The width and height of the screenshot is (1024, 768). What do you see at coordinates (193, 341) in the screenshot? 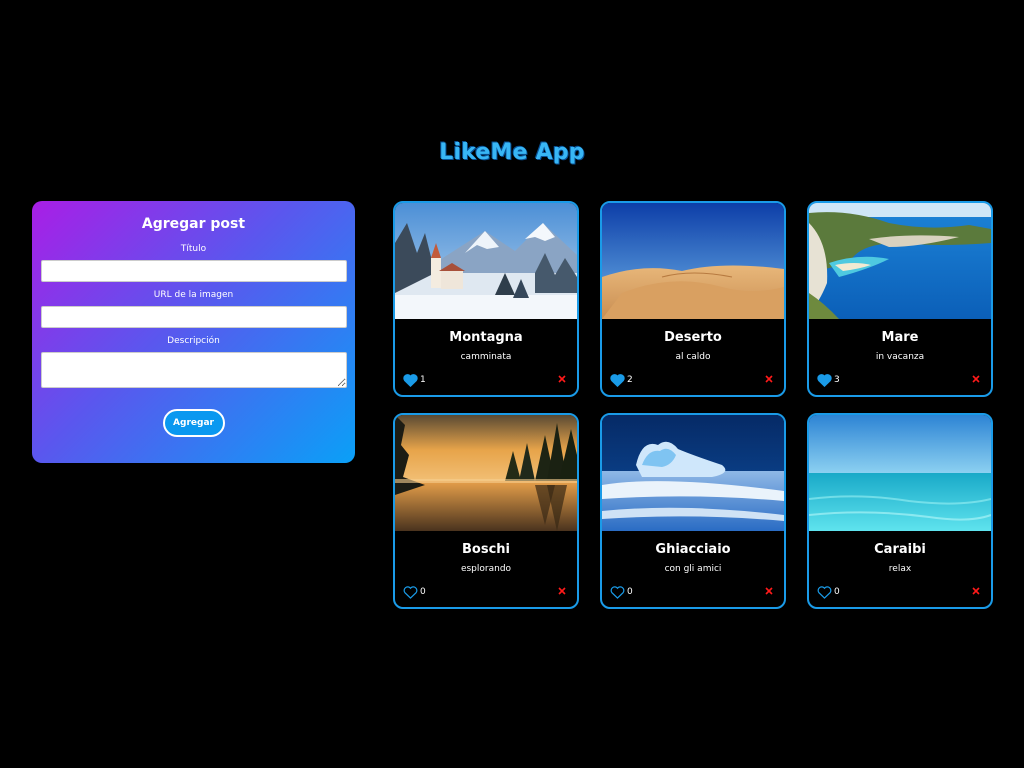
I see `description-label: Descripción` at bounding box center [193, 341].